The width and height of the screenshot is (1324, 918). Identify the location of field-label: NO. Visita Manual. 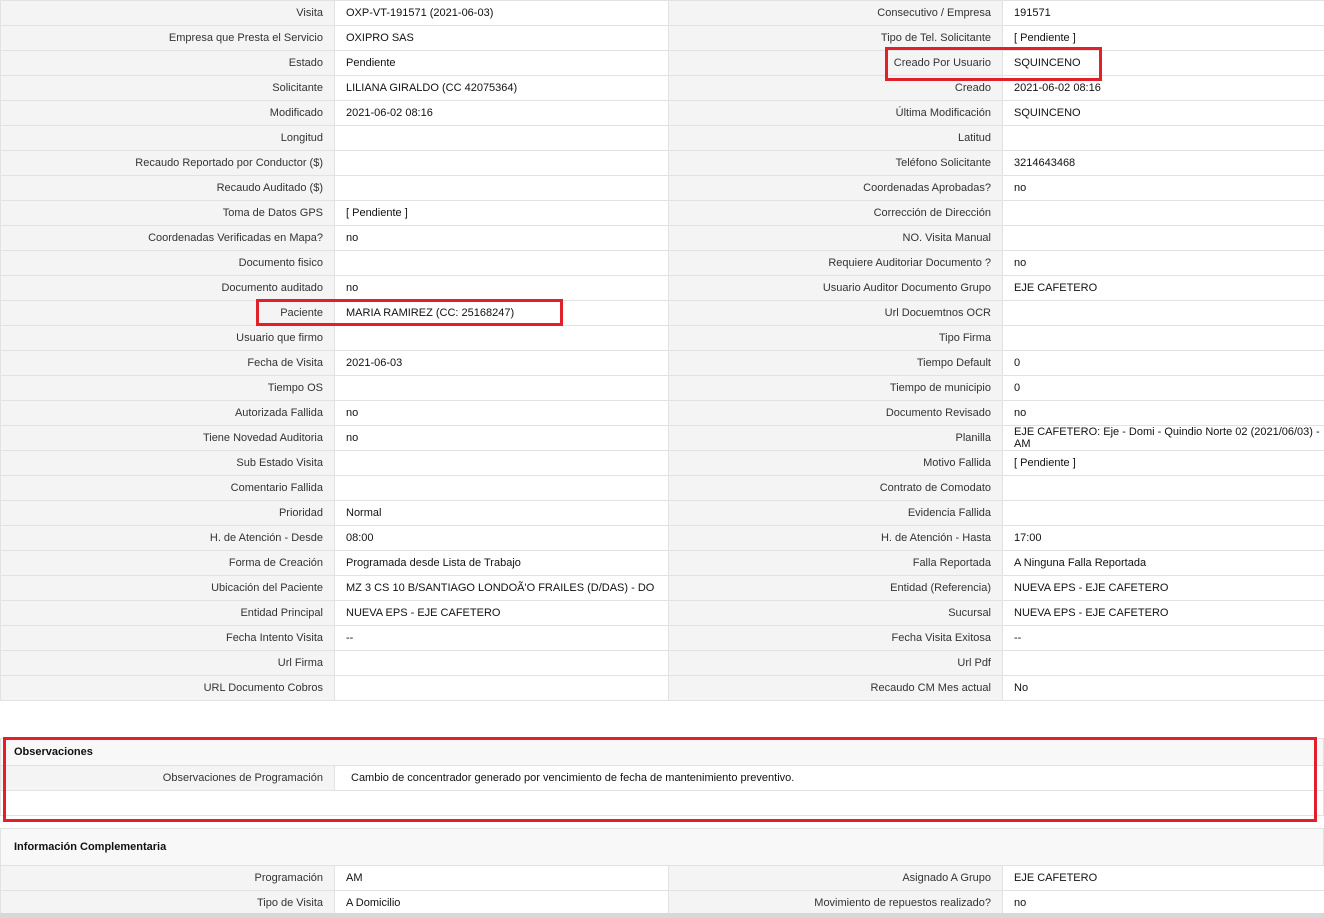
(835, 238).